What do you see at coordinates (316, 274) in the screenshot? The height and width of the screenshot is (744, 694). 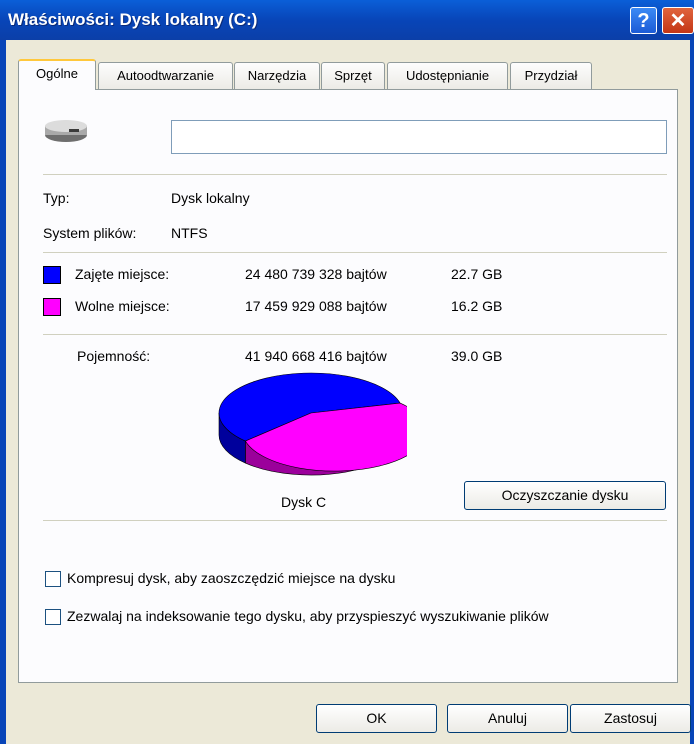 I see `used-space-bytes: 24 480 739 328 bajtów` at bounding box center [316, 274].